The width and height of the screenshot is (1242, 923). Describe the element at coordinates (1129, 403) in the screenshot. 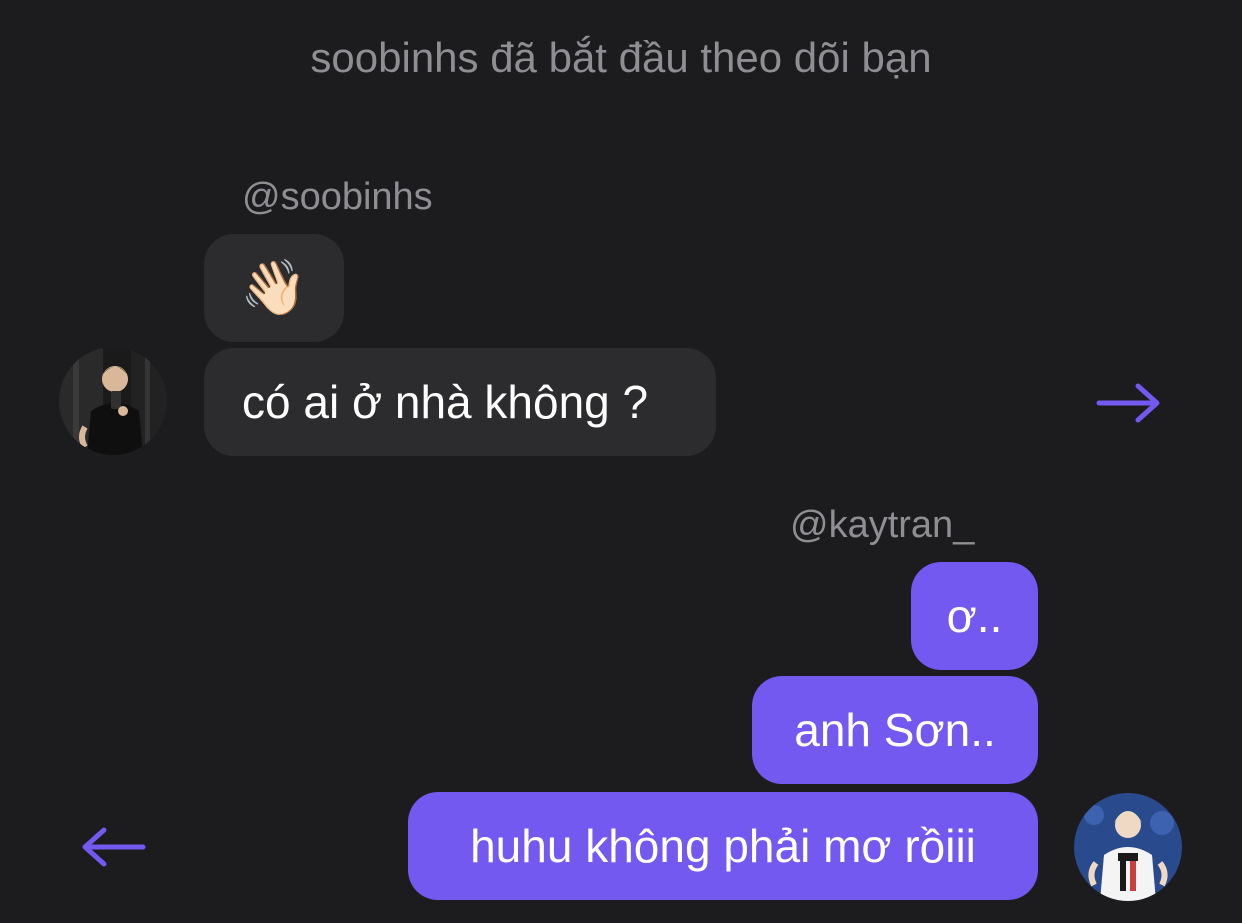

I see `arrow-right-icon` at that location.